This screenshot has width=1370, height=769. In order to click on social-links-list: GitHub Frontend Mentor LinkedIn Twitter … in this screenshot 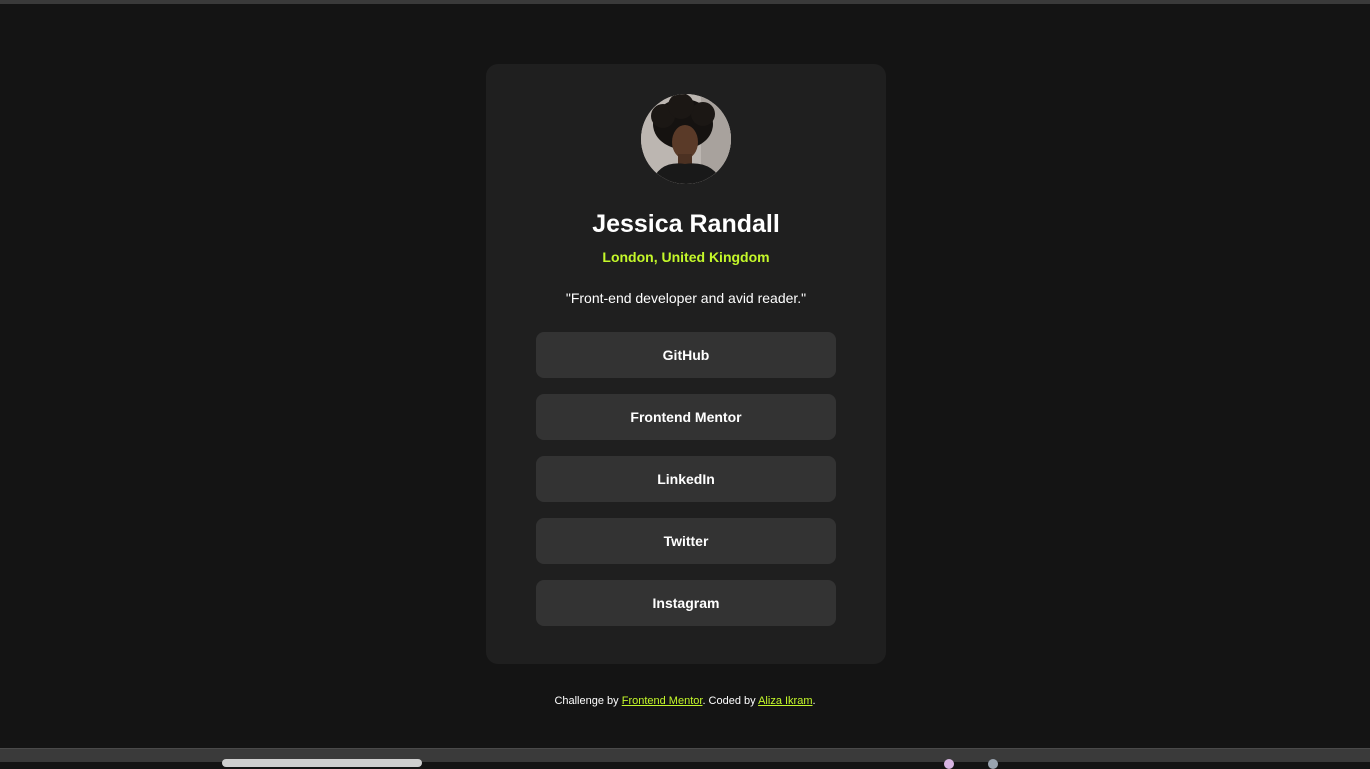, I will do `click(686, 487)`.